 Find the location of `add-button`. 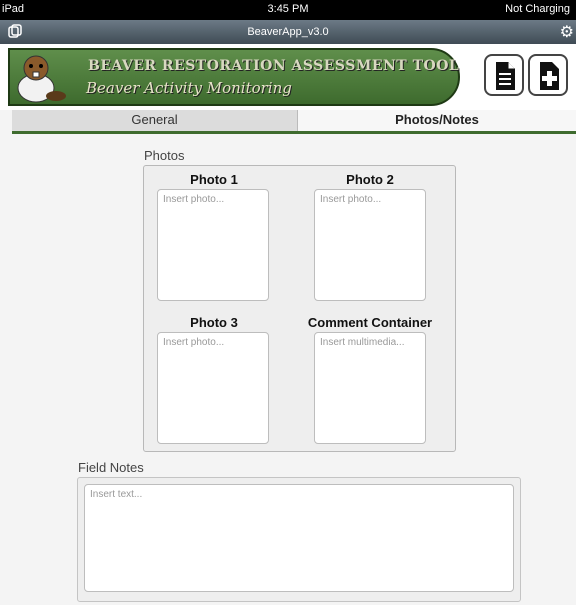

add-button is located at coordinates (548, 75).